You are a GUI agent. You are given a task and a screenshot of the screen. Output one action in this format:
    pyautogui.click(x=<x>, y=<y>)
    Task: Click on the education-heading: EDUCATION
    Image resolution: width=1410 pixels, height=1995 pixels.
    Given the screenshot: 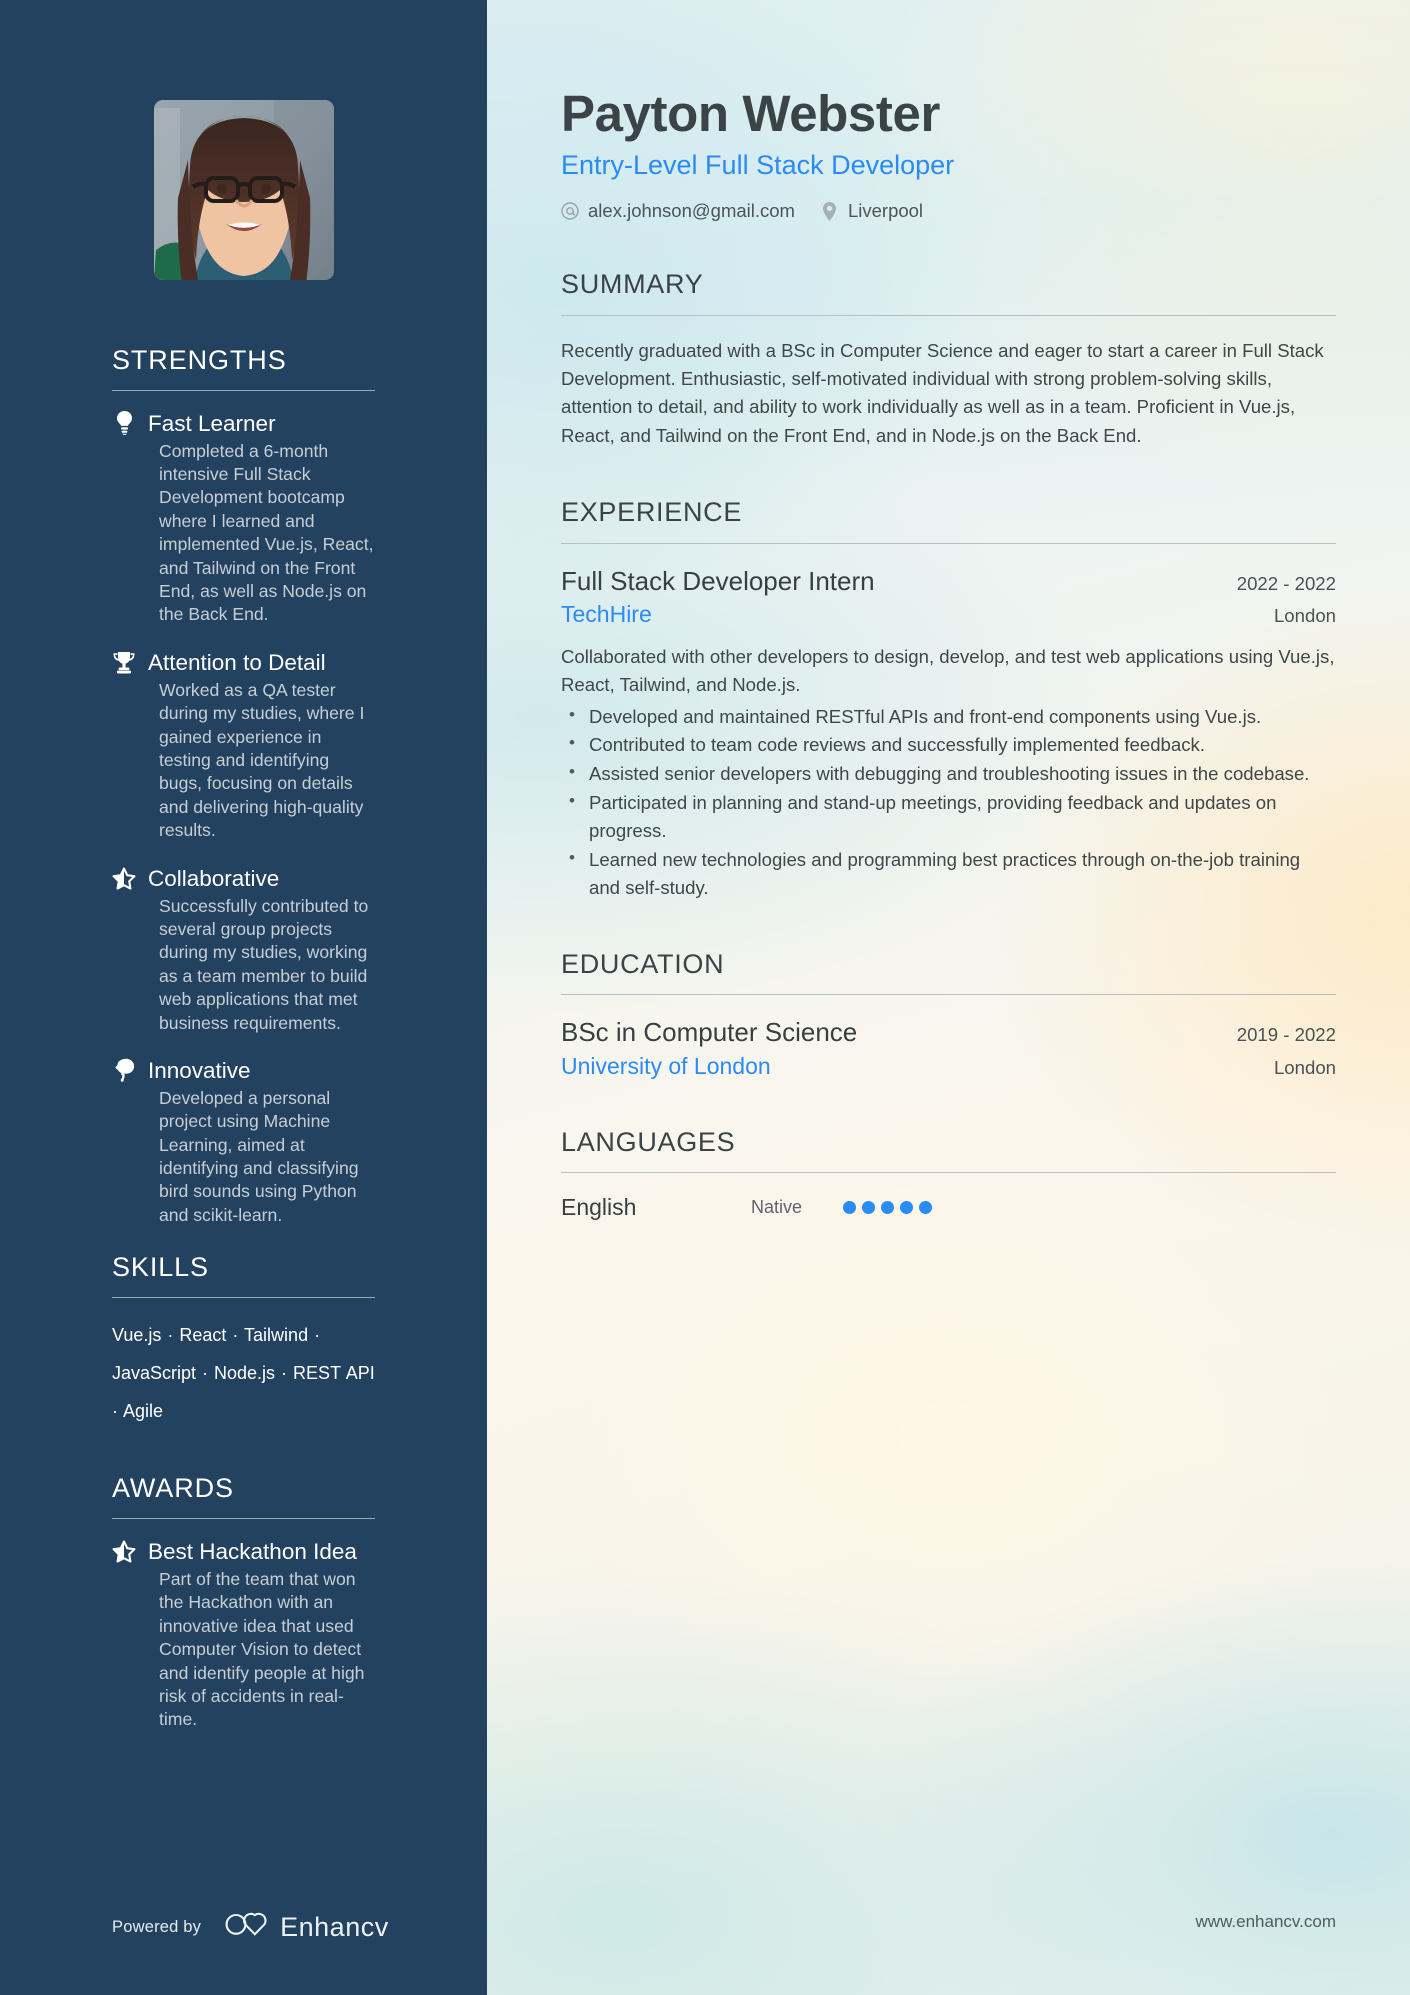 What is the action you would take?
    pyautogui.click(x=643, y=963)
    